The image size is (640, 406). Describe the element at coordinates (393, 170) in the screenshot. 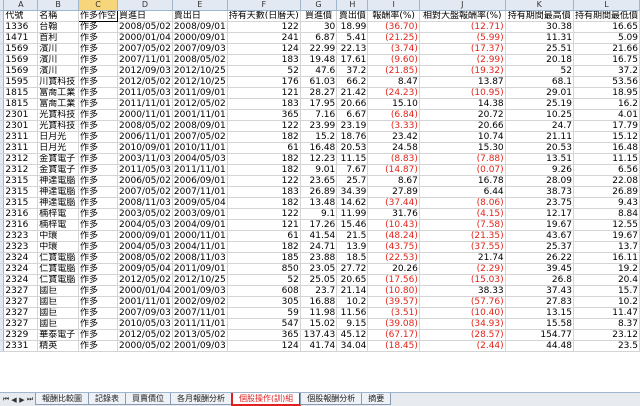

I see `cell-i: (14.87)` at that location.